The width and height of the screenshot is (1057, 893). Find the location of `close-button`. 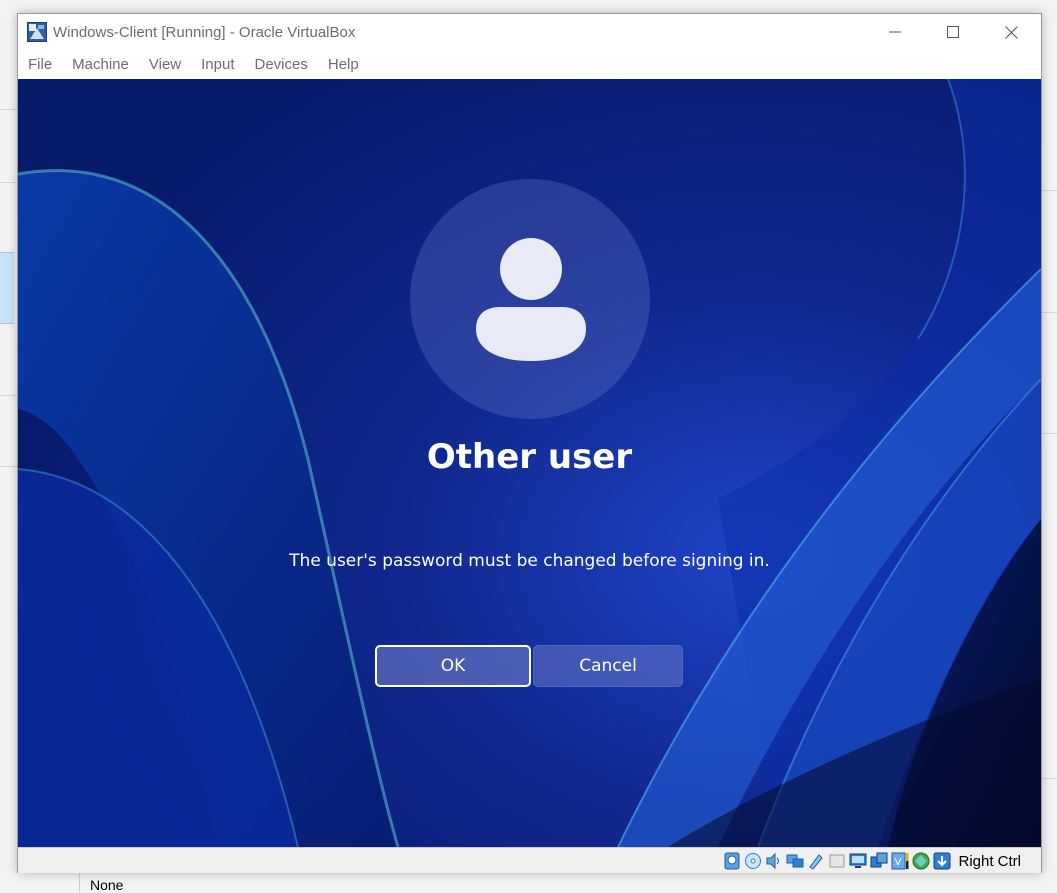

close-button is located at coordinates (1011, 32).